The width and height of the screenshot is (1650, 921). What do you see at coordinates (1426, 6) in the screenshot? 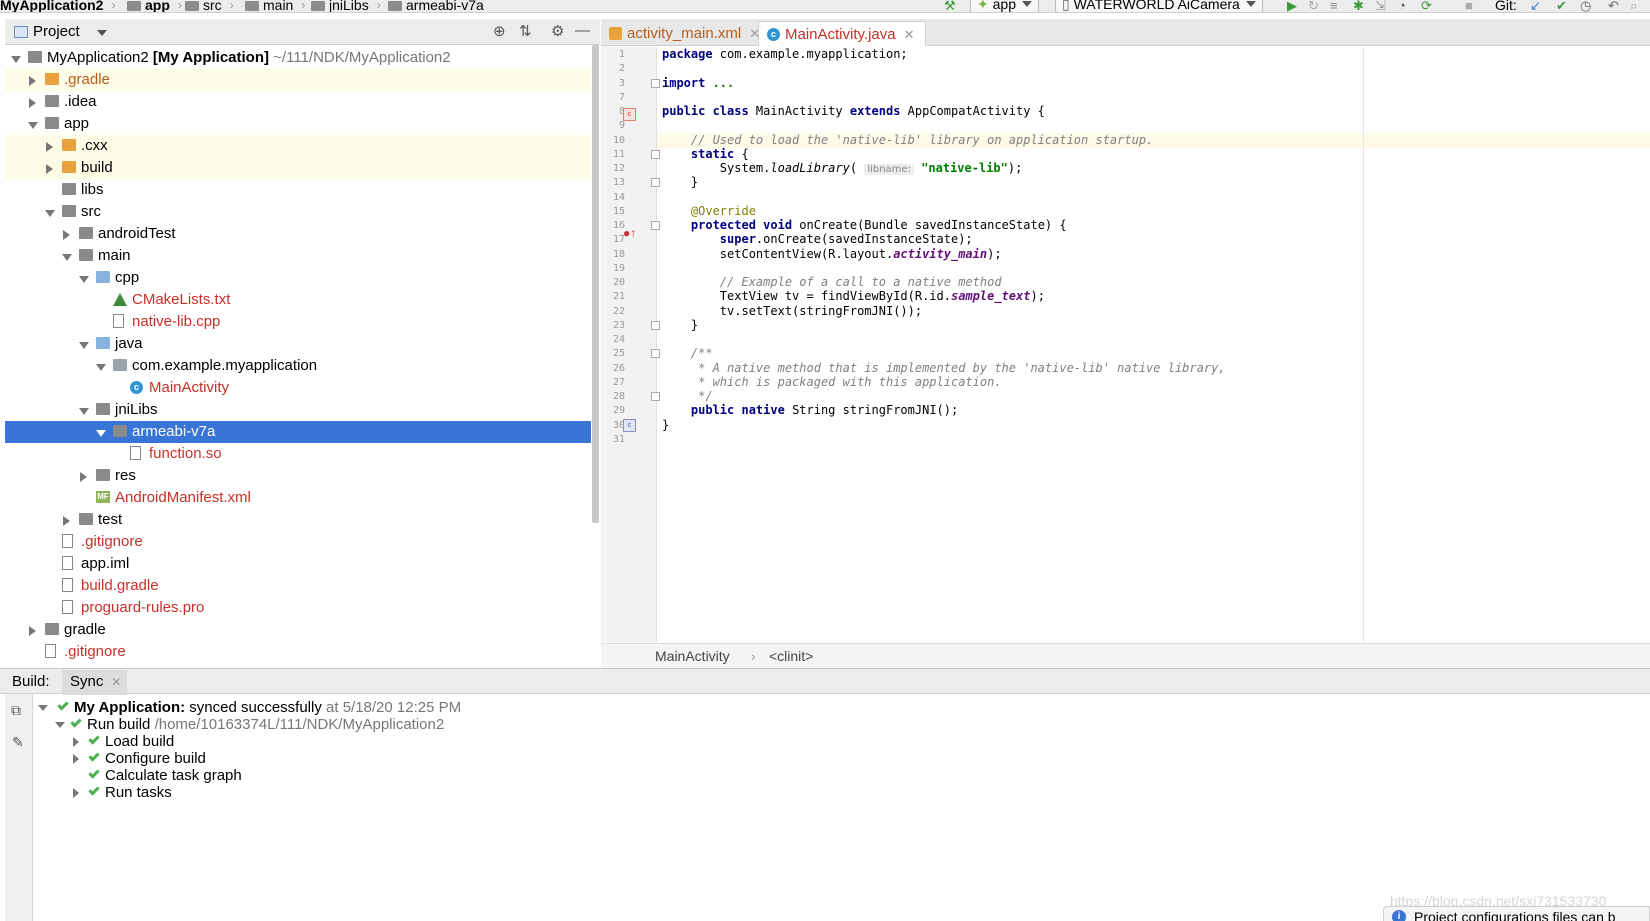
I see `sync-icon: ⟳` at bounding box center [1426, 6].